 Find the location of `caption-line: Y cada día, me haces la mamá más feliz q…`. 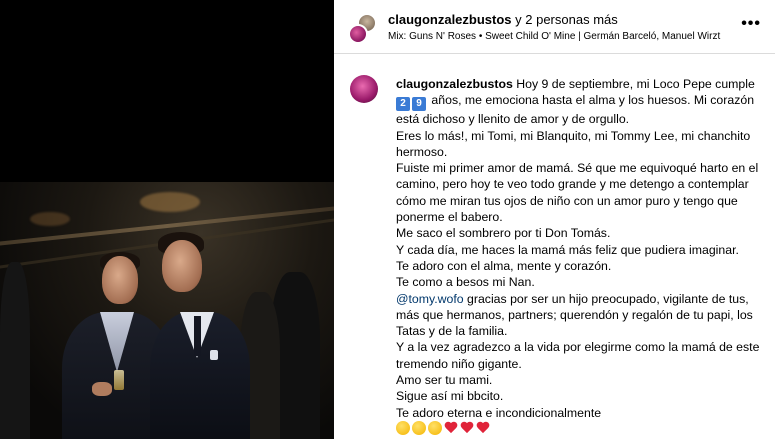

caption-line: Y cada día, me haces la mamá más feliz q… is located at coordinates (567, 249).